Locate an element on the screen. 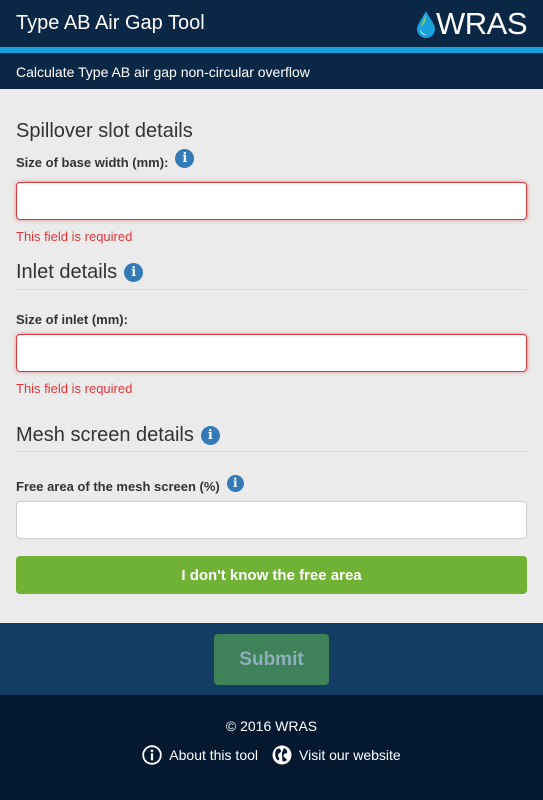 The width and height of the screenshot is (543, 800). submit-bar: Submit is located at coordinates (271, 659).